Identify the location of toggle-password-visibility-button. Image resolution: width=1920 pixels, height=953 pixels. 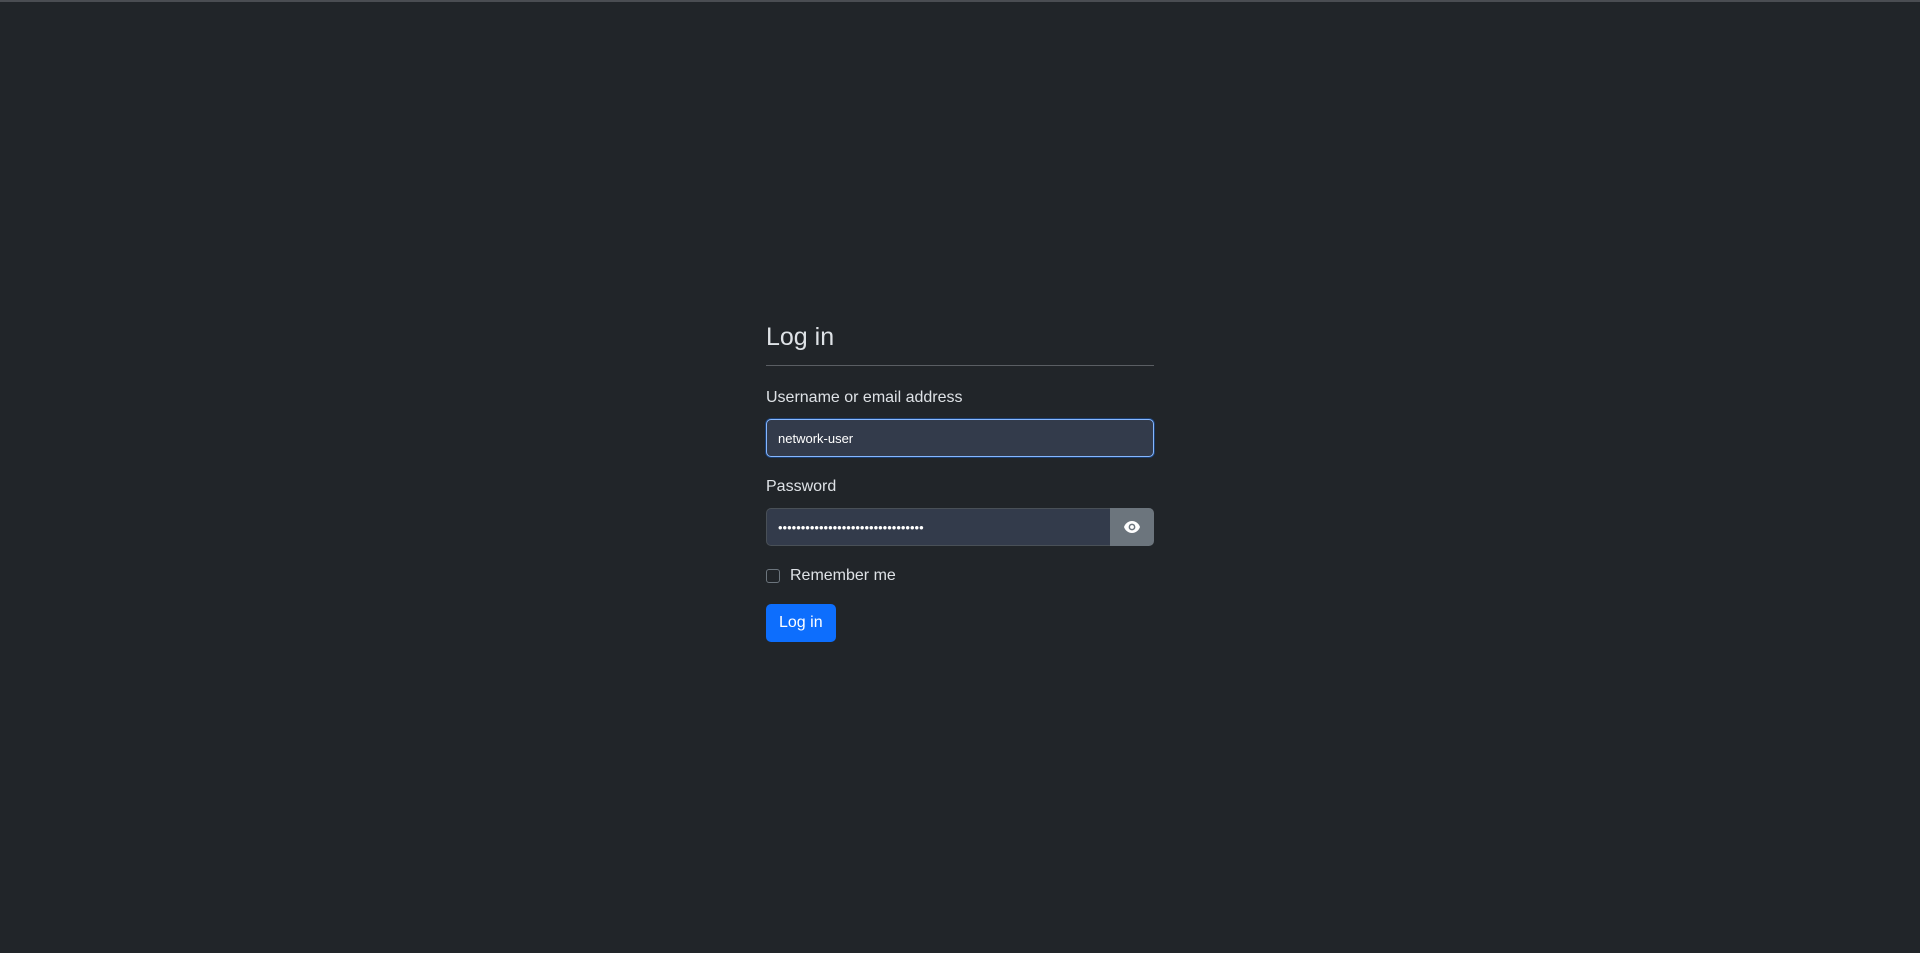
(1132, 527).